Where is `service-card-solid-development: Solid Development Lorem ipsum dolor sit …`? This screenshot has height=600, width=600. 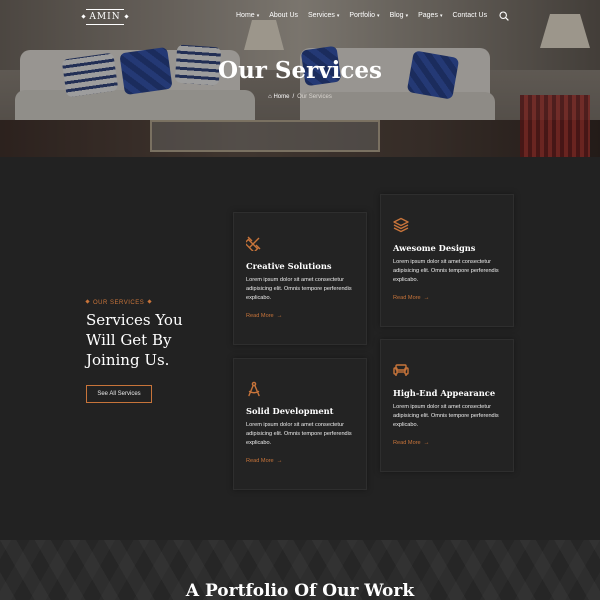
service-card-solid-development: Solid Development Lorem ipsum dolor sit … is located at coordinates (300, 424).